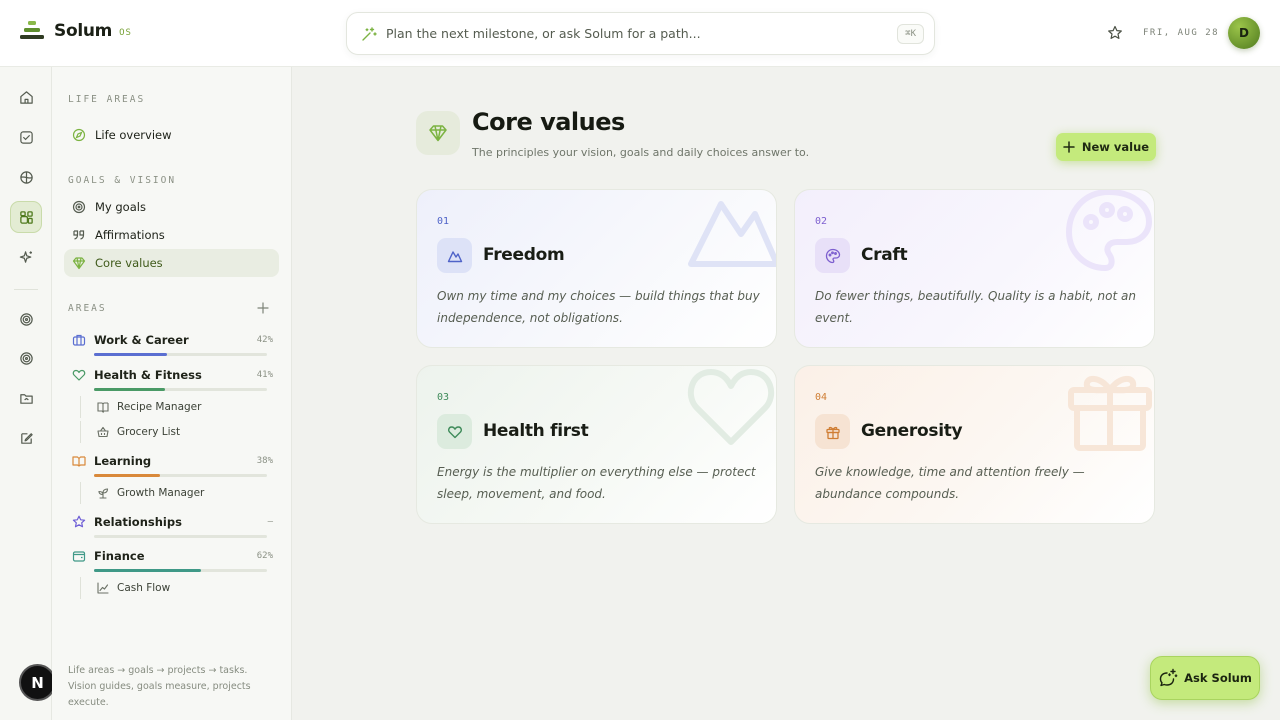  I want to click on area-percent: 62%, so click(264, 556).